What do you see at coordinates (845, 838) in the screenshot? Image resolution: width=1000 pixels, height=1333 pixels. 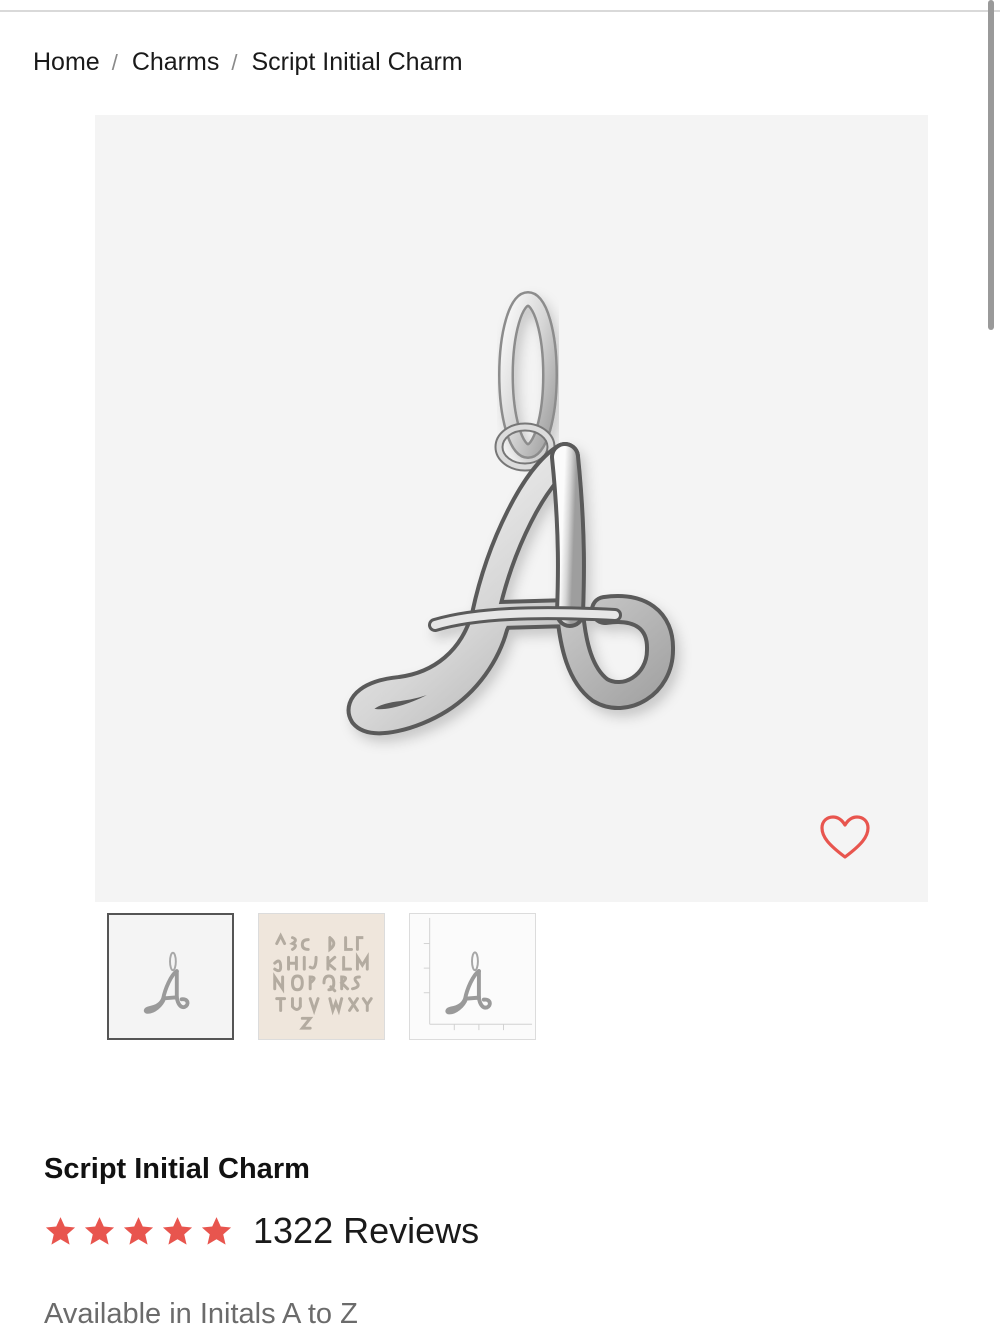 I see `heart-icon` at bounding box center [845, 838].